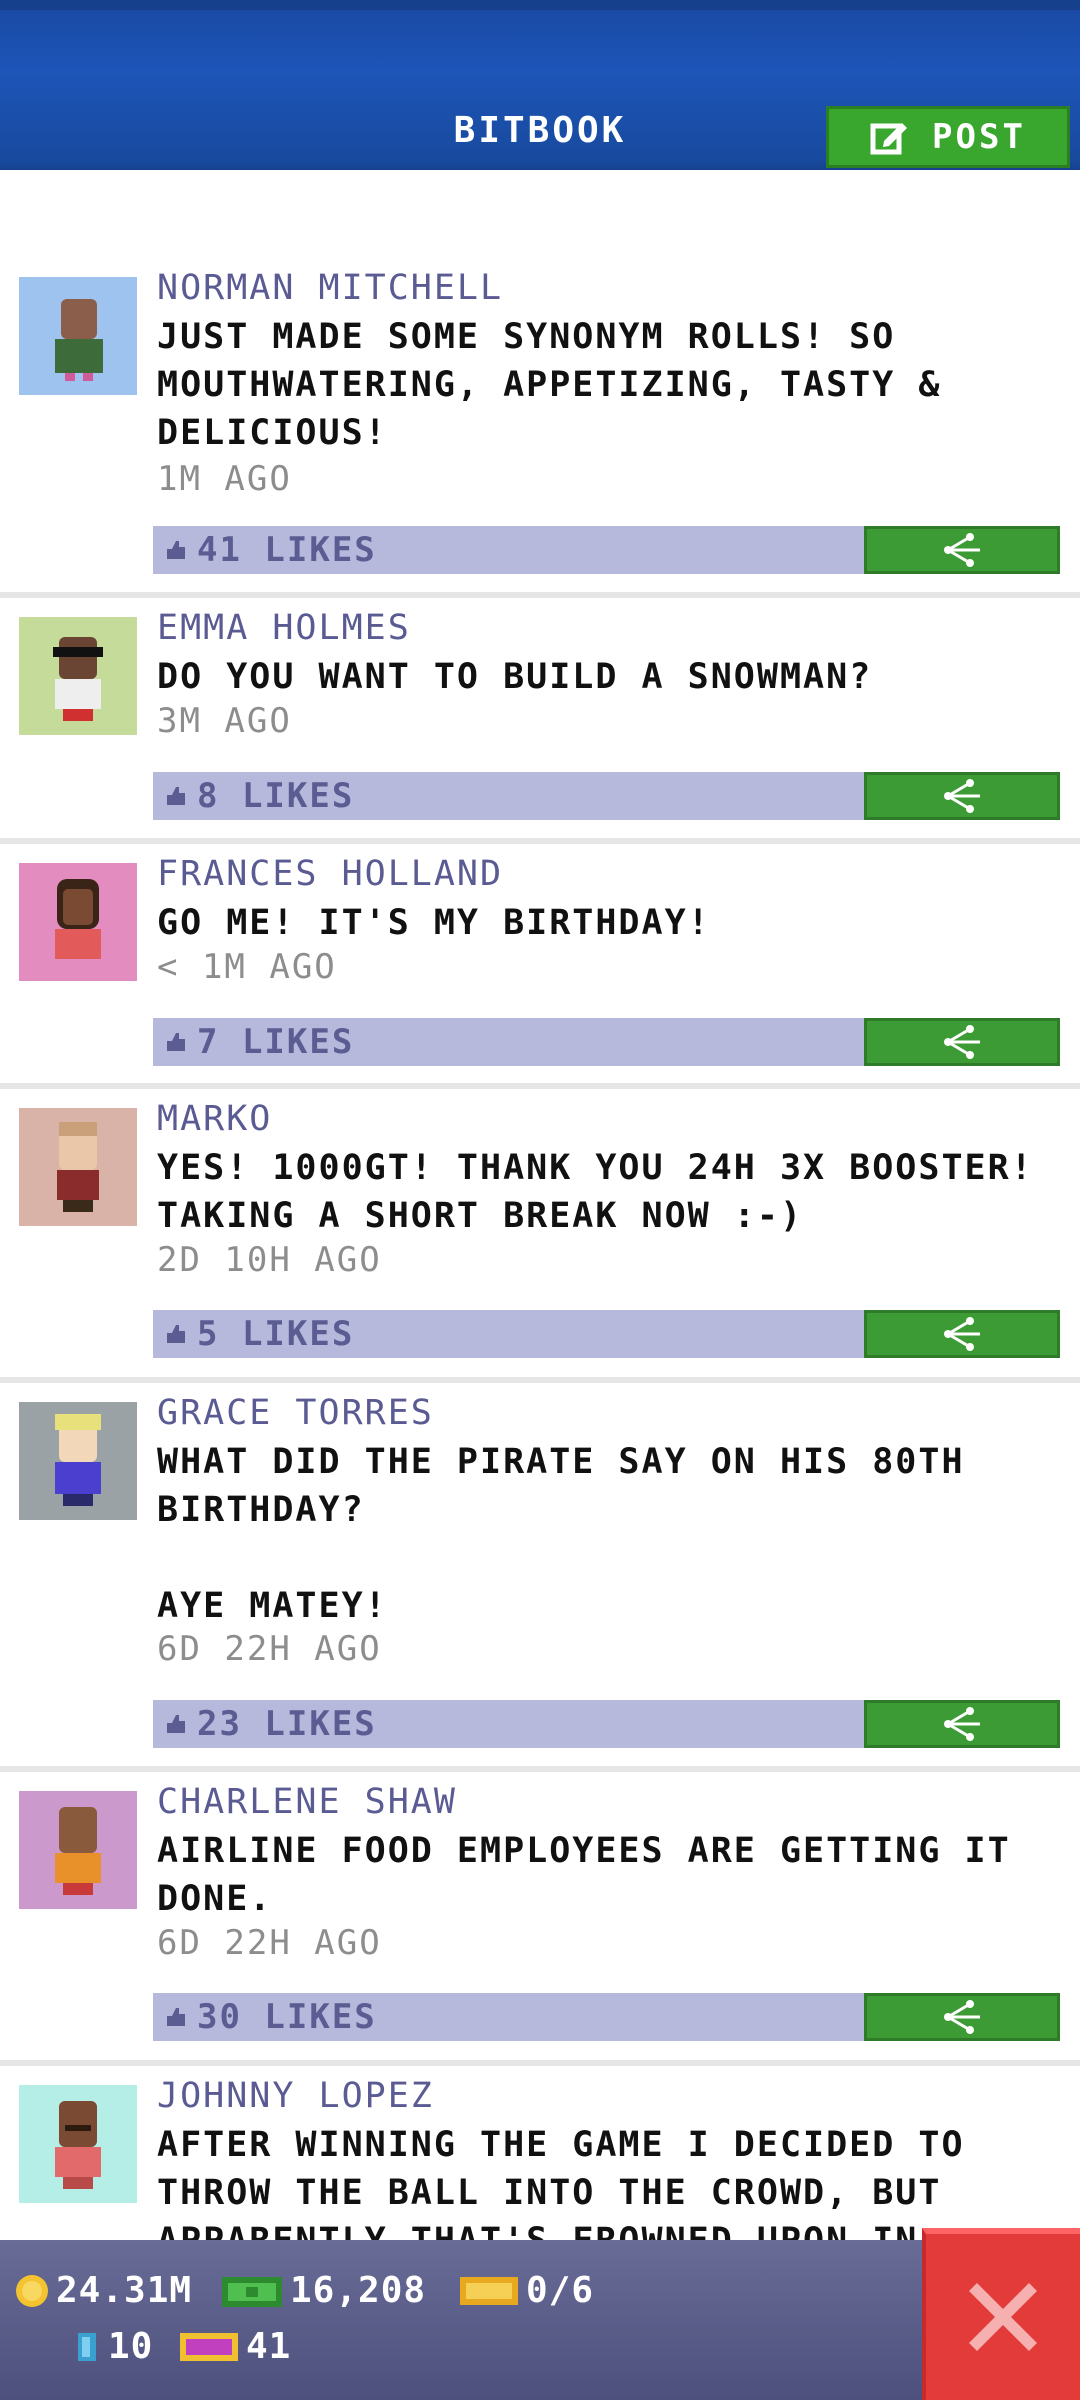 Image resolution: width=1080 pixels, height=2400 pixels. Describe the element at coordinates (890, 137) in the screenshot. I see `compose-icon` at that location.